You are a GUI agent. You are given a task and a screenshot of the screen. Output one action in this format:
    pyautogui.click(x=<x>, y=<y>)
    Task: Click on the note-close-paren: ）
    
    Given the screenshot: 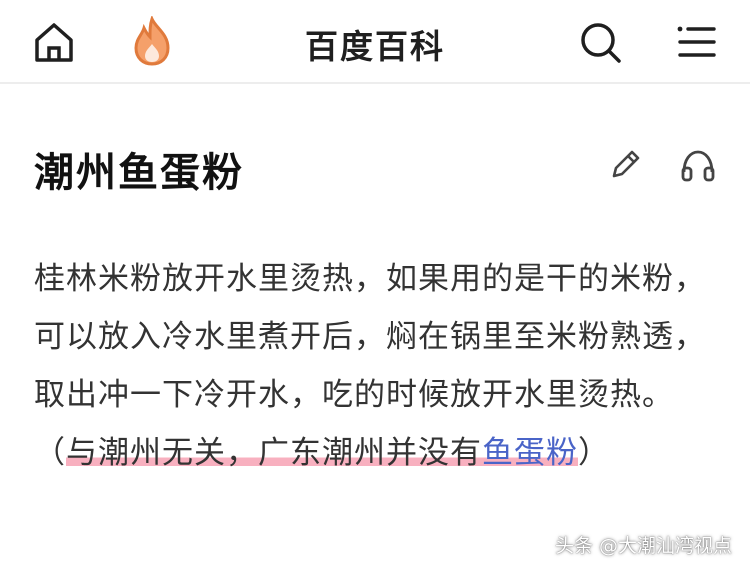 What is the action you would take?
    pyautogui.click(x=594, y=453)
    